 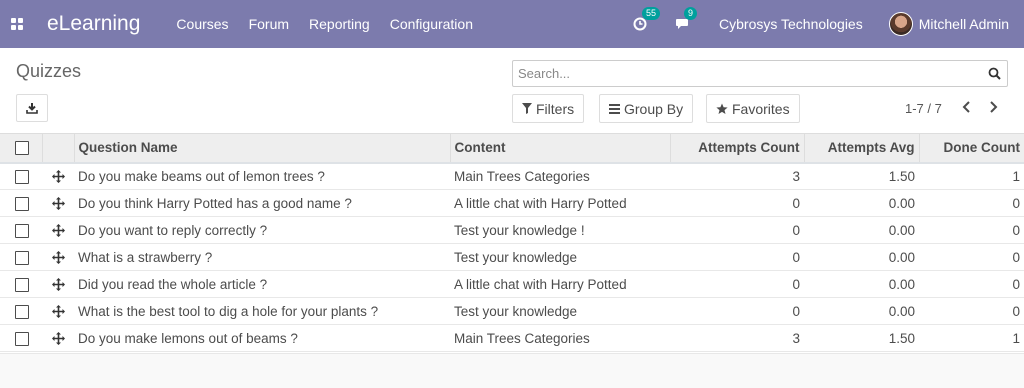 What do you see at coordinates (736, 148) in the screenshot?
I see `column-attempts-count: Attempts Count` at bounding box center [736, 148].